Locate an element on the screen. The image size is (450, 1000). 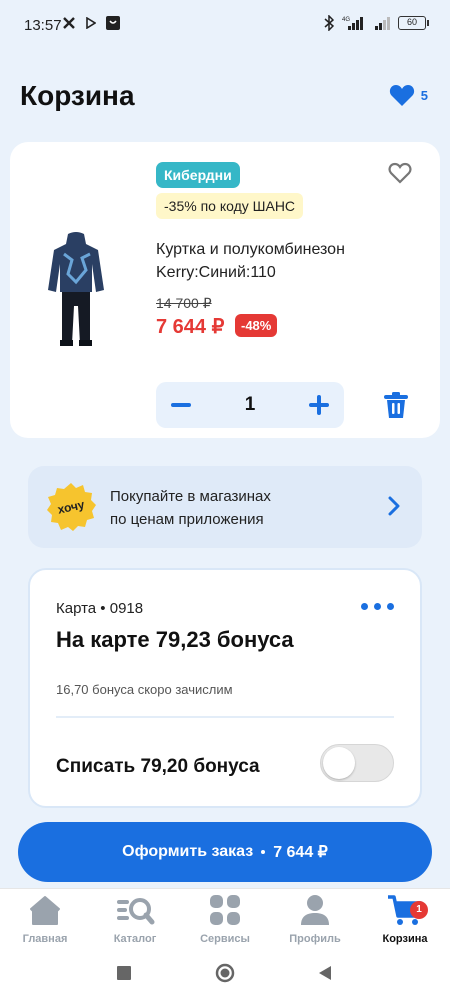
nav-item-home: Главная is located at coordinates (45, 919).